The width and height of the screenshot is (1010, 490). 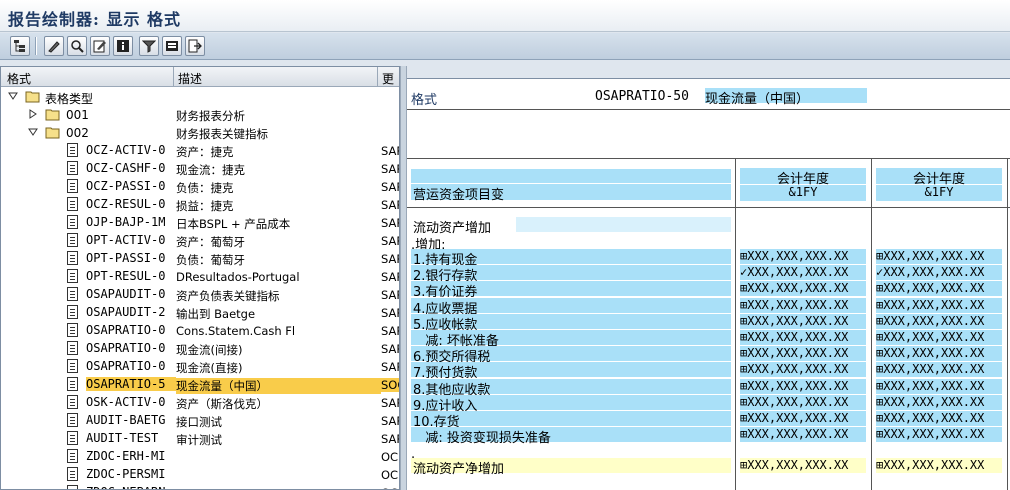 I want to click on line-item: 5.应收帐款, so click(x=571, y=323).